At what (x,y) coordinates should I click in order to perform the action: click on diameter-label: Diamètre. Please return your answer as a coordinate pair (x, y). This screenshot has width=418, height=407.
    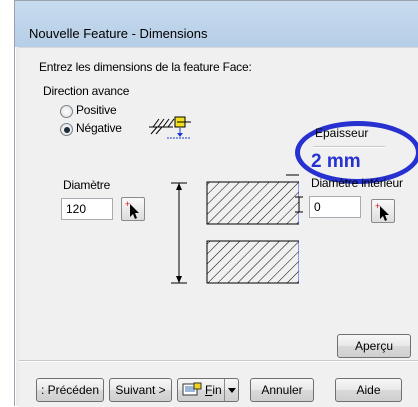
    Looking at the image, I should click on (87, 185).